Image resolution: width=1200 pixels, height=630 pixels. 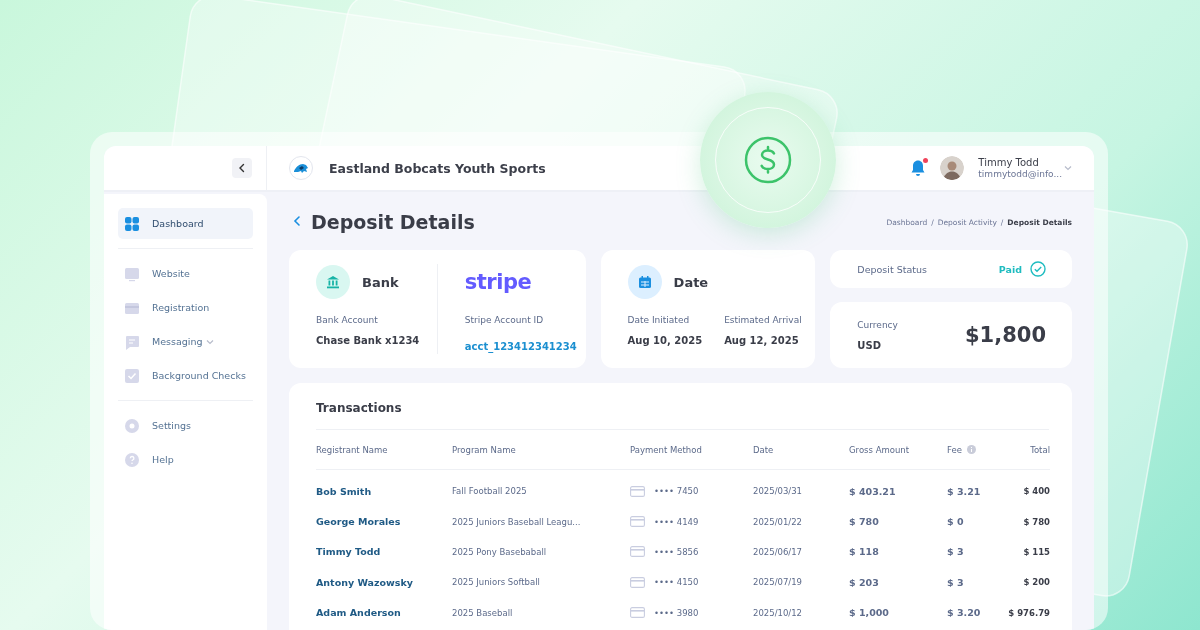 What do you see at coordinates (676, 491) in the screenshot?
I see `table-cell: •••• 7450` at bounding box center [676, 491].